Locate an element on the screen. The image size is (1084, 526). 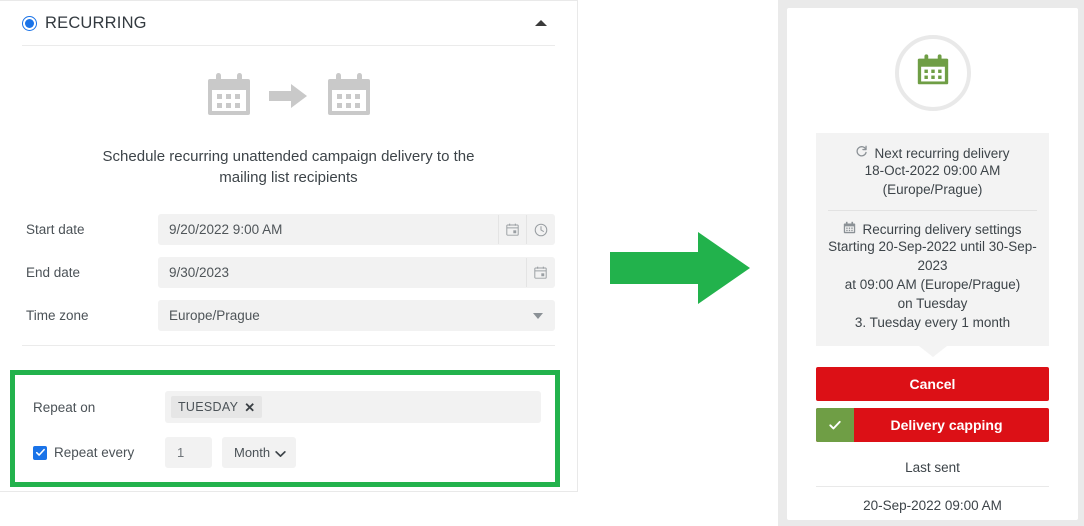
start-date-adornments is located at coordinates (526, 229).